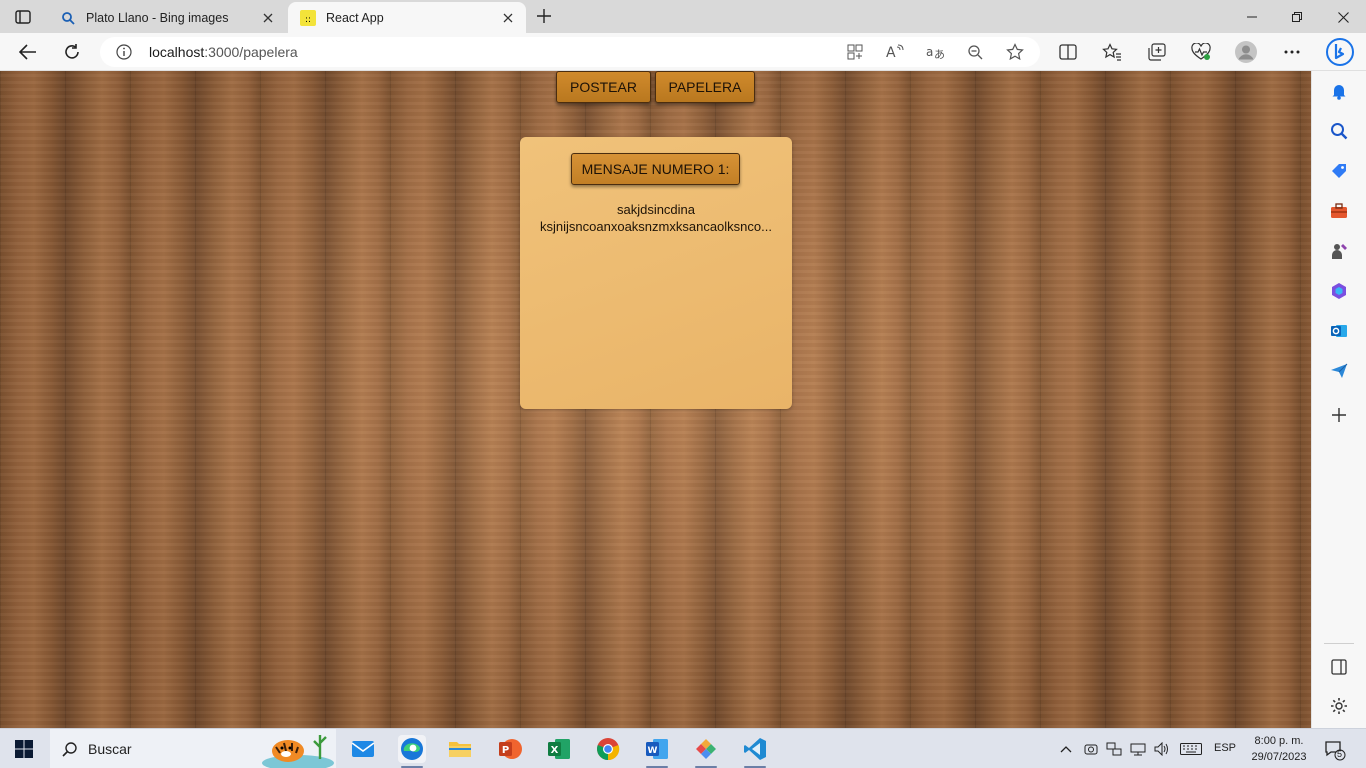  I want to click on taskbar-powerpoint-app: P, so click(510, 749).